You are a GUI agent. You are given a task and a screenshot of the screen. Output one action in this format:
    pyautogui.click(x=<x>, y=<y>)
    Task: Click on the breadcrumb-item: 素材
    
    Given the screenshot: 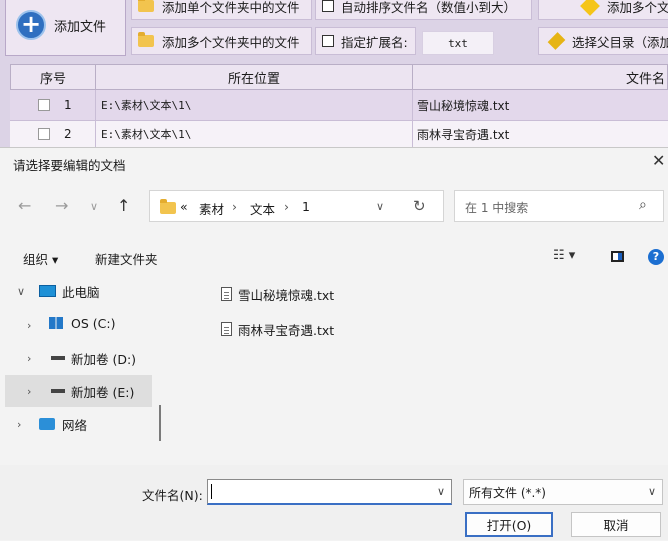 What is the action you would take?
    pyautogui.click(x=211, y=208)
    